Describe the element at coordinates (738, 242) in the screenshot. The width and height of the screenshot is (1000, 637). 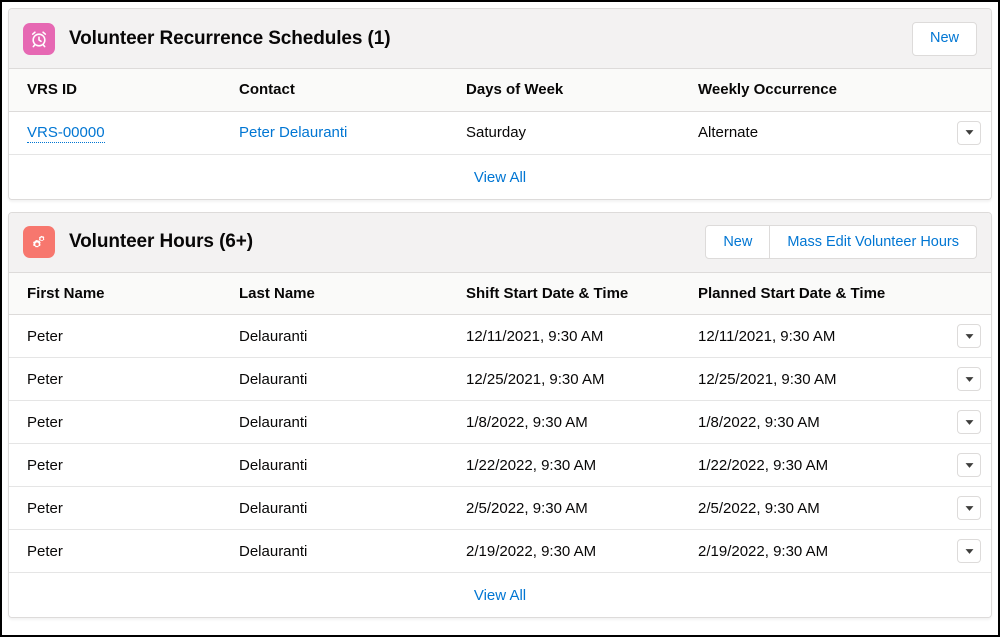
I see `new-volunteer-hours-button: New` at that location.